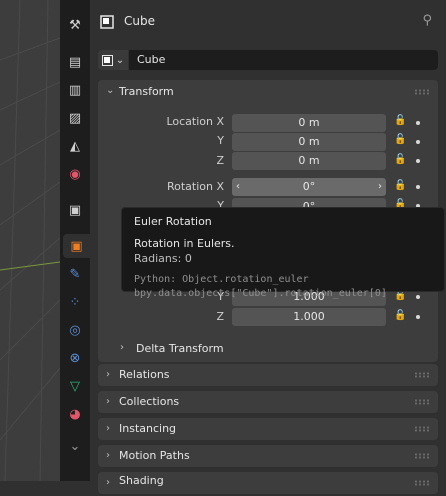 This screenshot has width=446, height=496. Describe the element at coordinates (76, 246) in the screenshot. I see `object-icon: ▣` at that location.